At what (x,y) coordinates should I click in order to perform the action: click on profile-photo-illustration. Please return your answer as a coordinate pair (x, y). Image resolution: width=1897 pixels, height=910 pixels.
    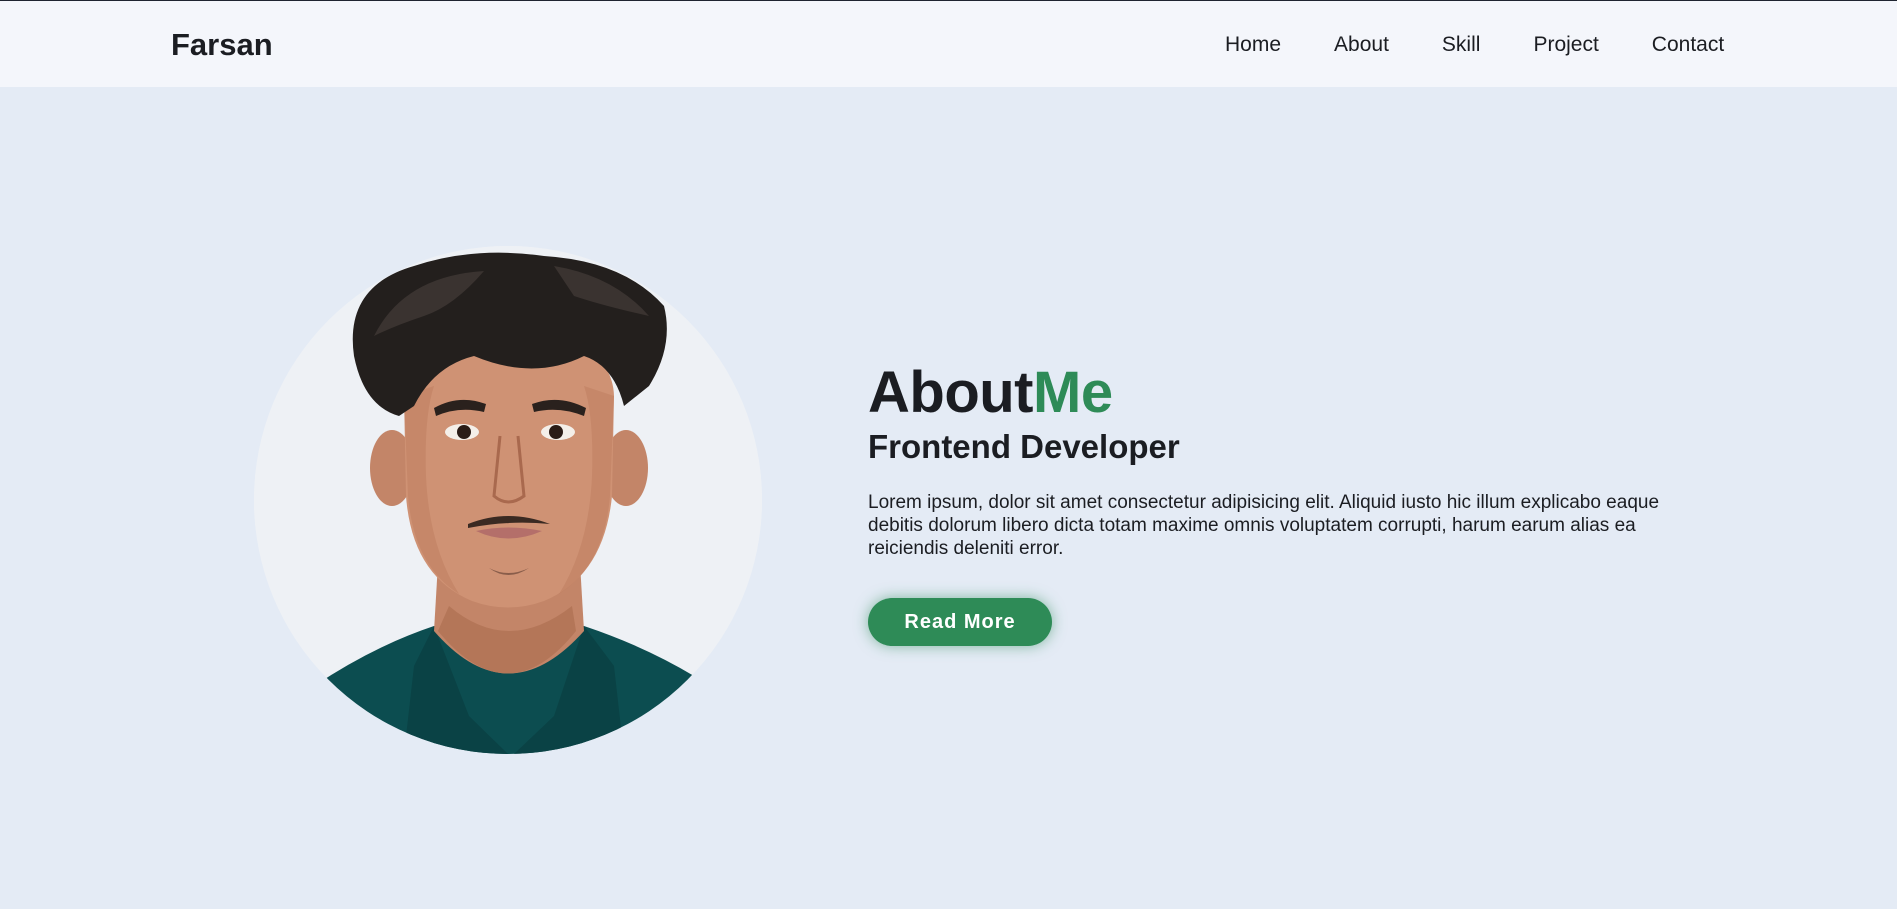
    Looking at the image, I should click on (508, 500).